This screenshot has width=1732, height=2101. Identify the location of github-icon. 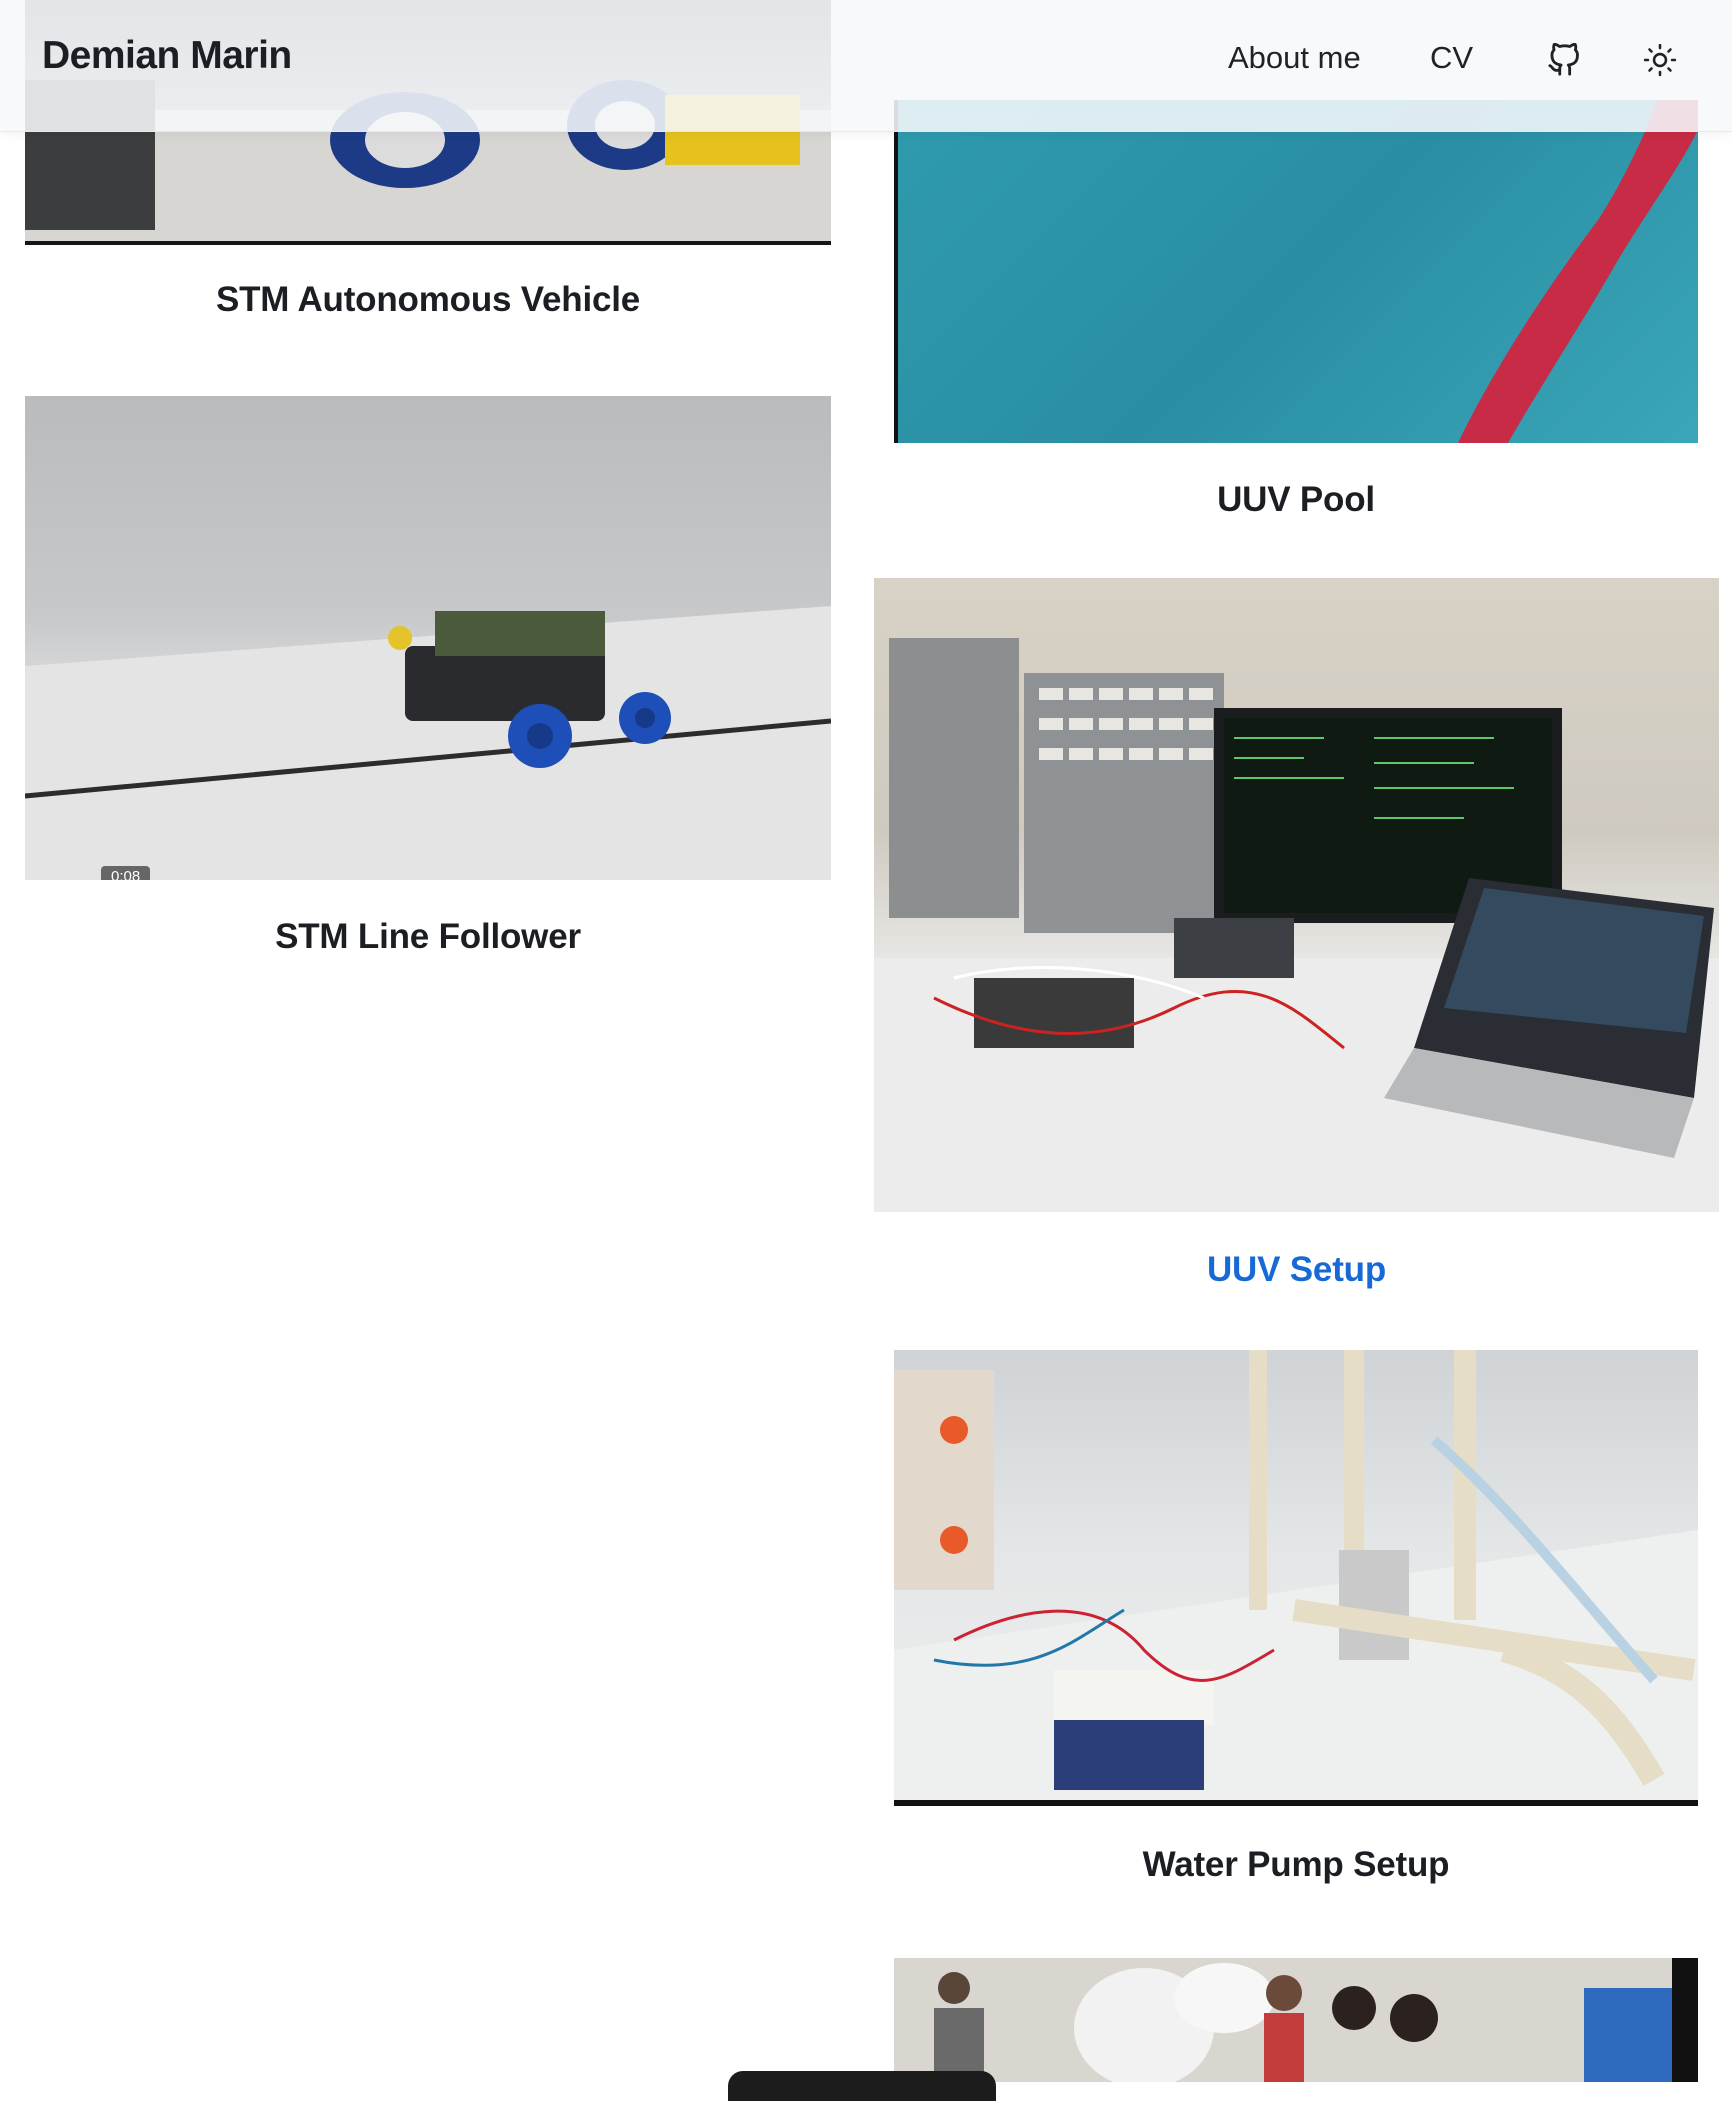
(1564, 60).